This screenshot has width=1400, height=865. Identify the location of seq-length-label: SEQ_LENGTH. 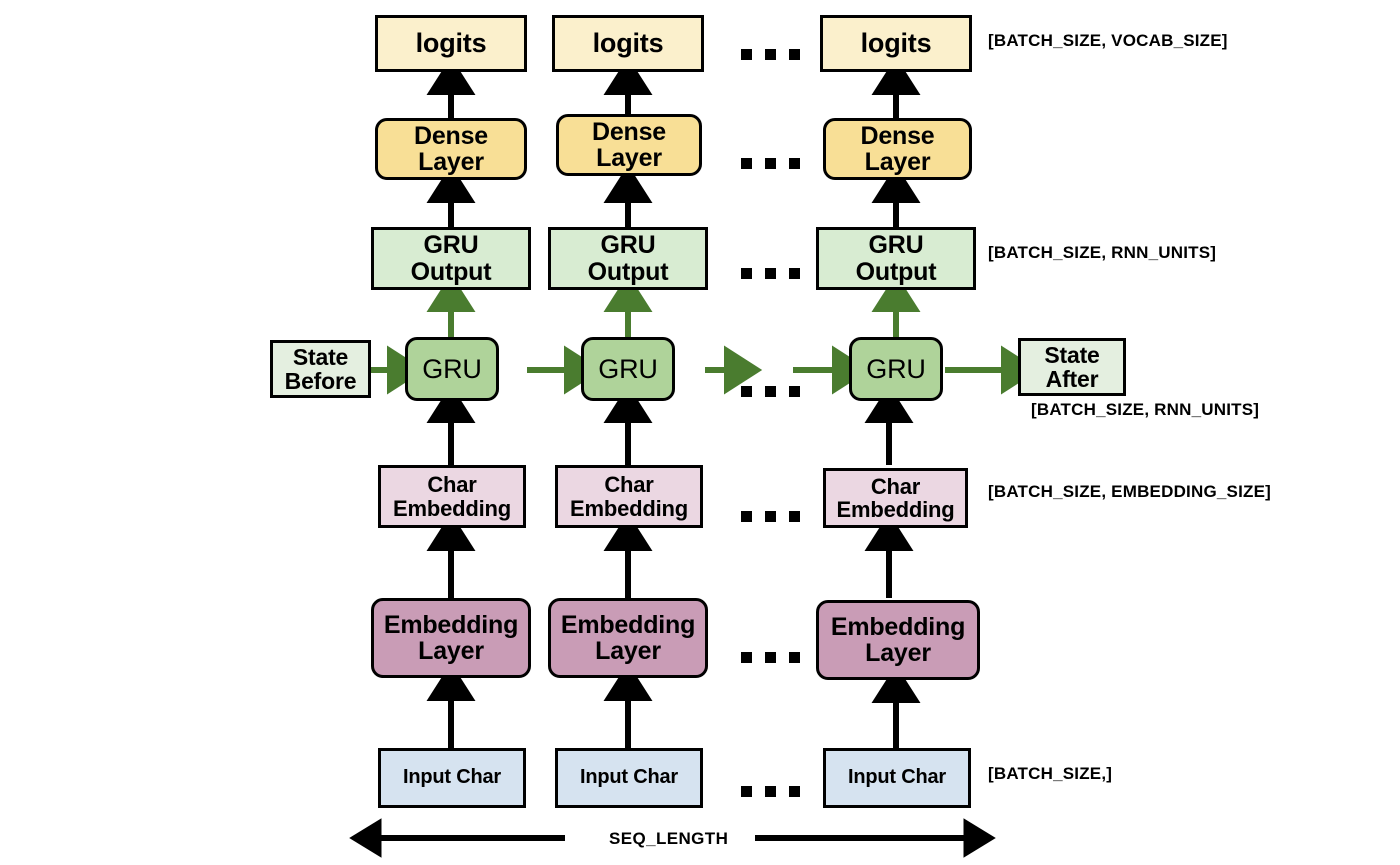
(669, 838).